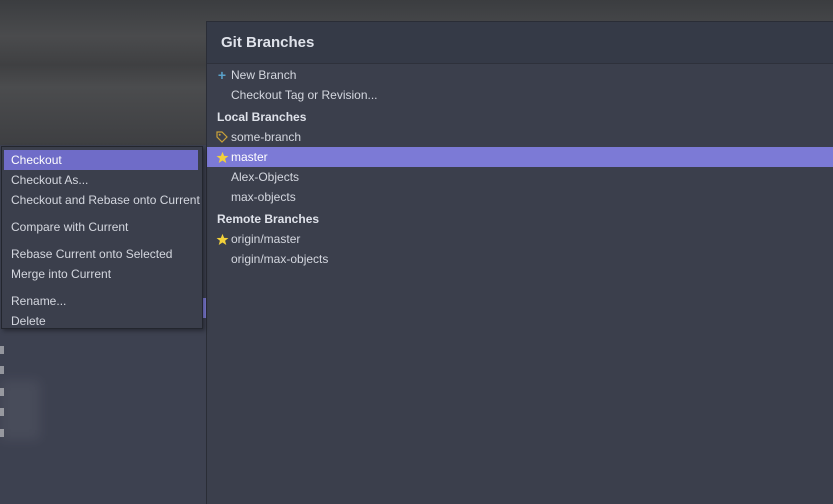 The image size is (833, 504). Describe the element at coordinates (101, 227) in the screenshot. I see `menu-item-compare: Compare with Current` at that location.